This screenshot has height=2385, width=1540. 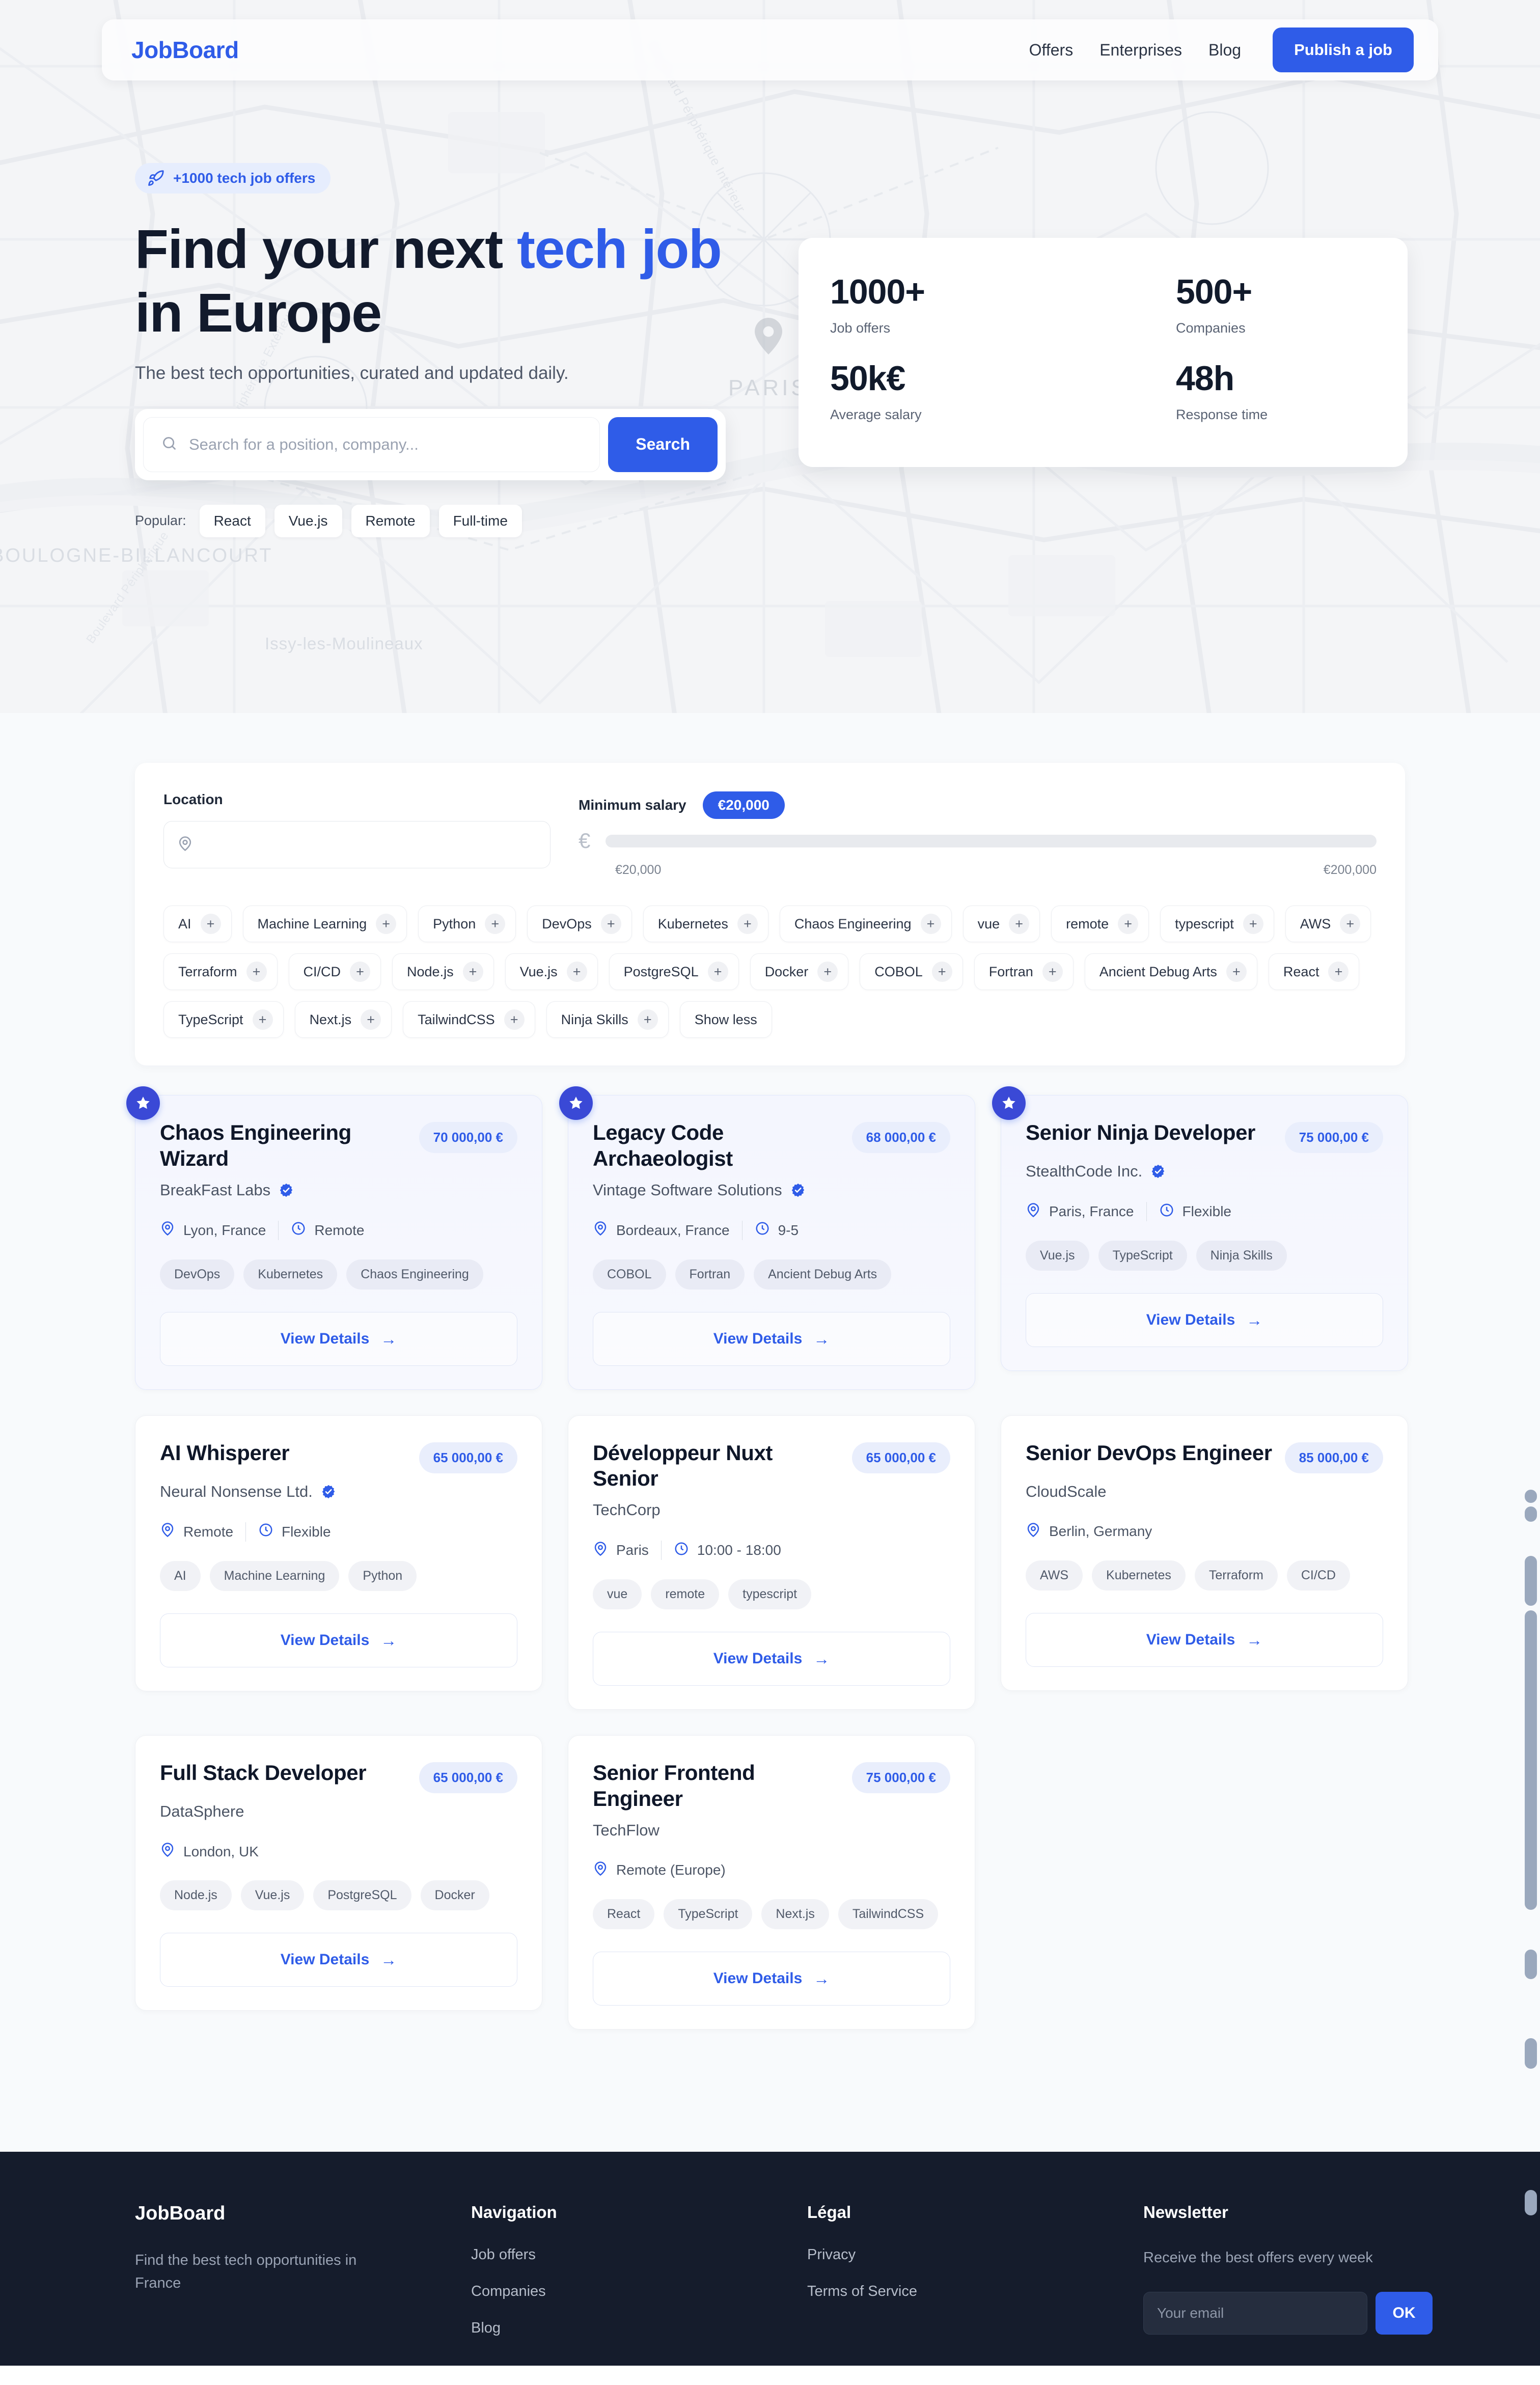 What do you see at coordinates (467, 924) in the screenshot?
I see `filter-tag-python: Python +` at bounding box center [467, 924].